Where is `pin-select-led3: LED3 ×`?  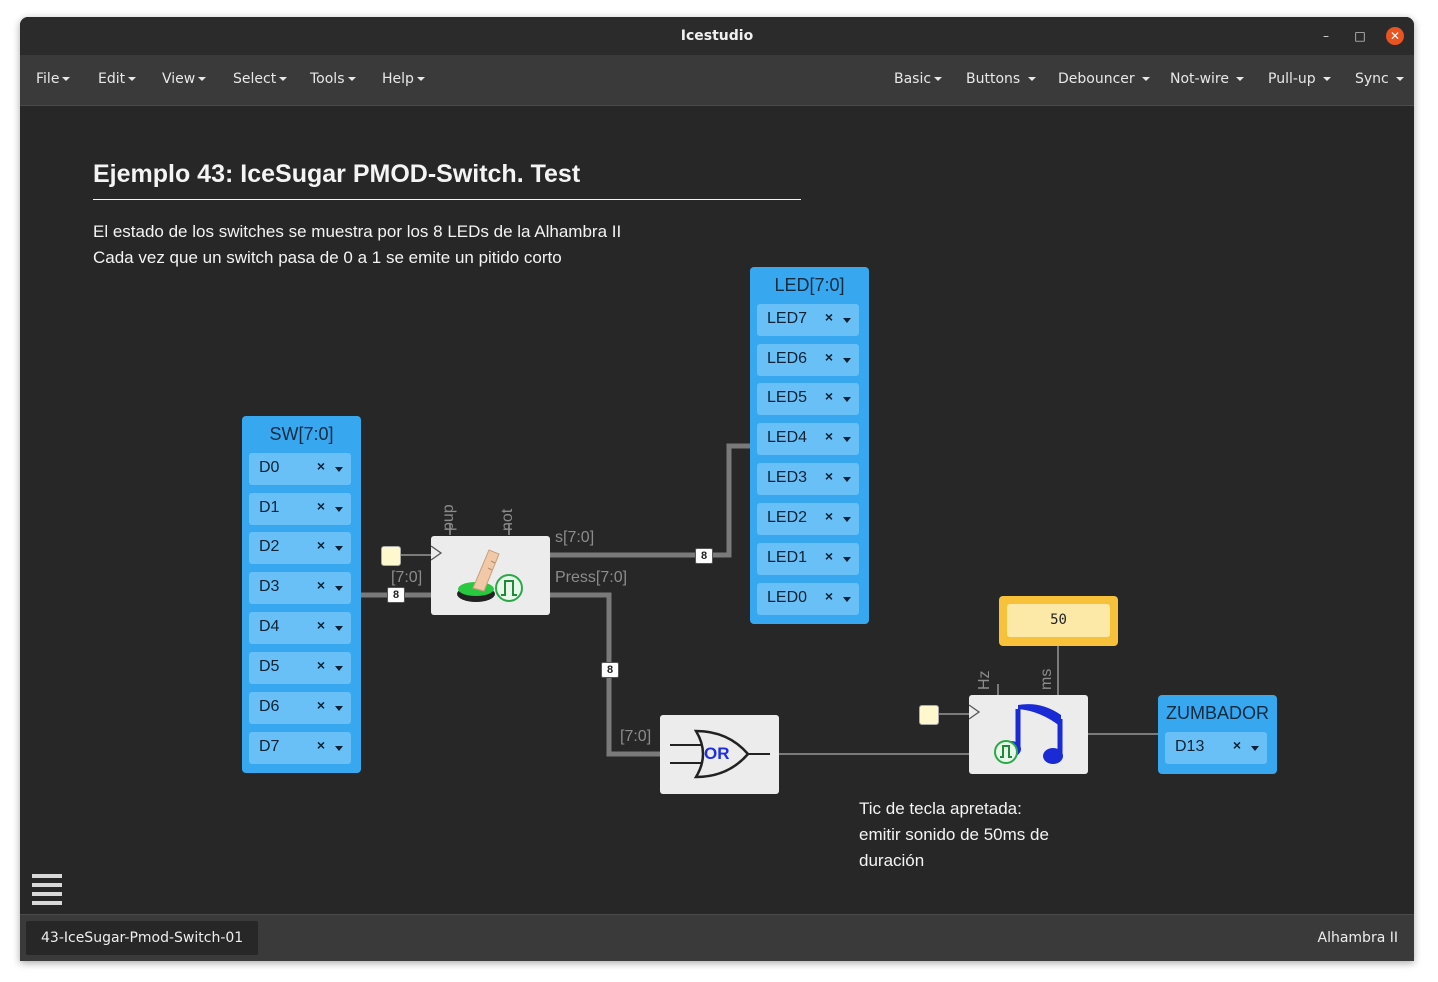
pin-select-led3: LED3 × is located at coordinates (808, 479).